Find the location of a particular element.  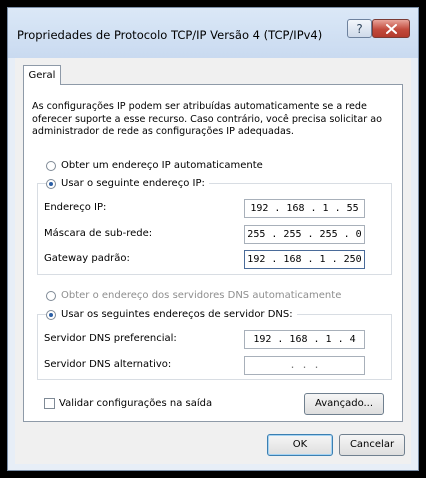

ip-manual-option: Usar o seguinte endereço IP: is located at coordinates (127, 183).